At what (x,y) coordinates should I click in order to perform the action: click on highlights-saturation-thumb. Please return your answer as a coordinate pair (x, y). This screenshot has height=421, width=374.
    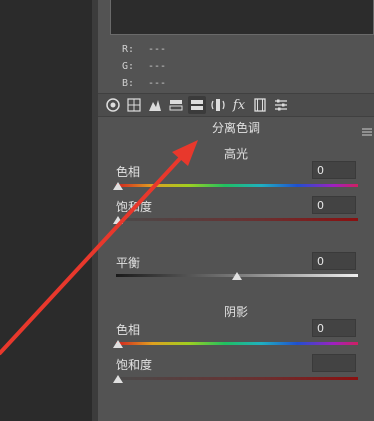
    Looking at the image, I should click on (118, 220).